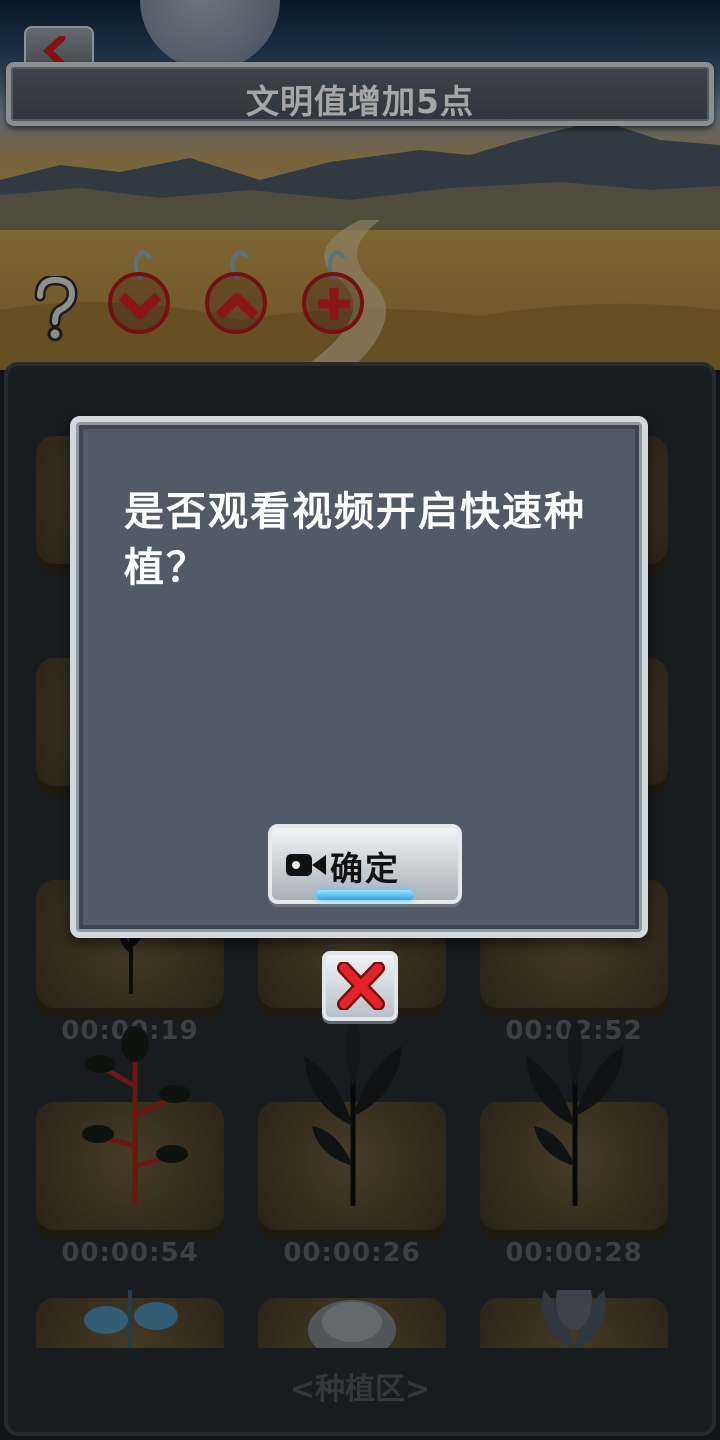 The image size is (720, 1440). I want to click on seed-up-tool, so click(238, 296).